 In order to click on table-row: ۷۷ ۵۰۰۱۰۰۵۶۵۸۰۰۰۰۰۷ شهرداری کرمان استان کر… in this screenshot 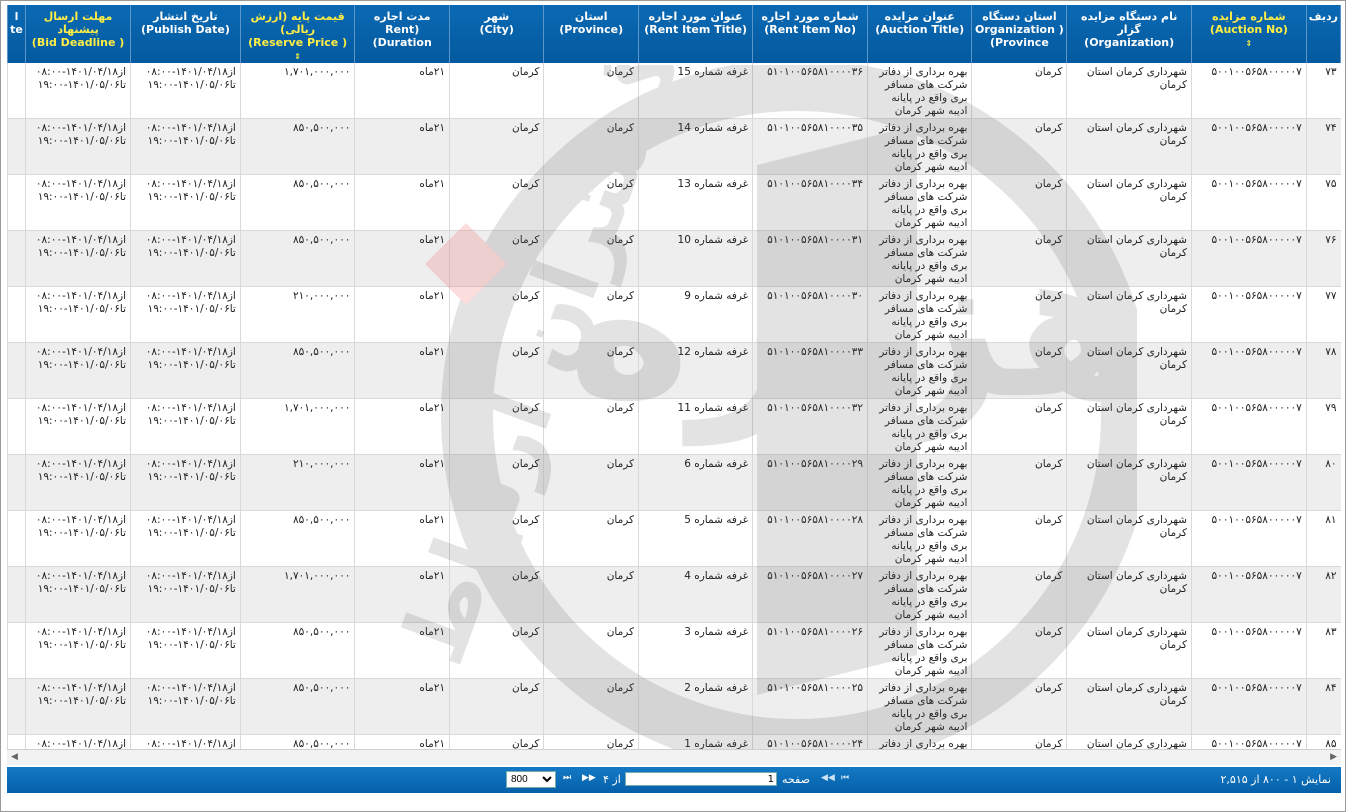, I will do `click(674, 314)`.